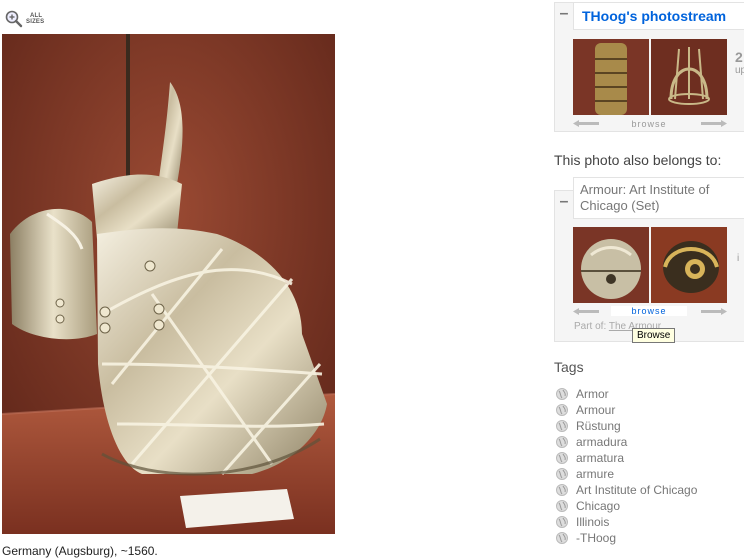 The width and height of the screenshot is (744, 560). Describe the element at coordinates (596, 537) in the screenshot. I see `tag-label: -THoog` at that location.